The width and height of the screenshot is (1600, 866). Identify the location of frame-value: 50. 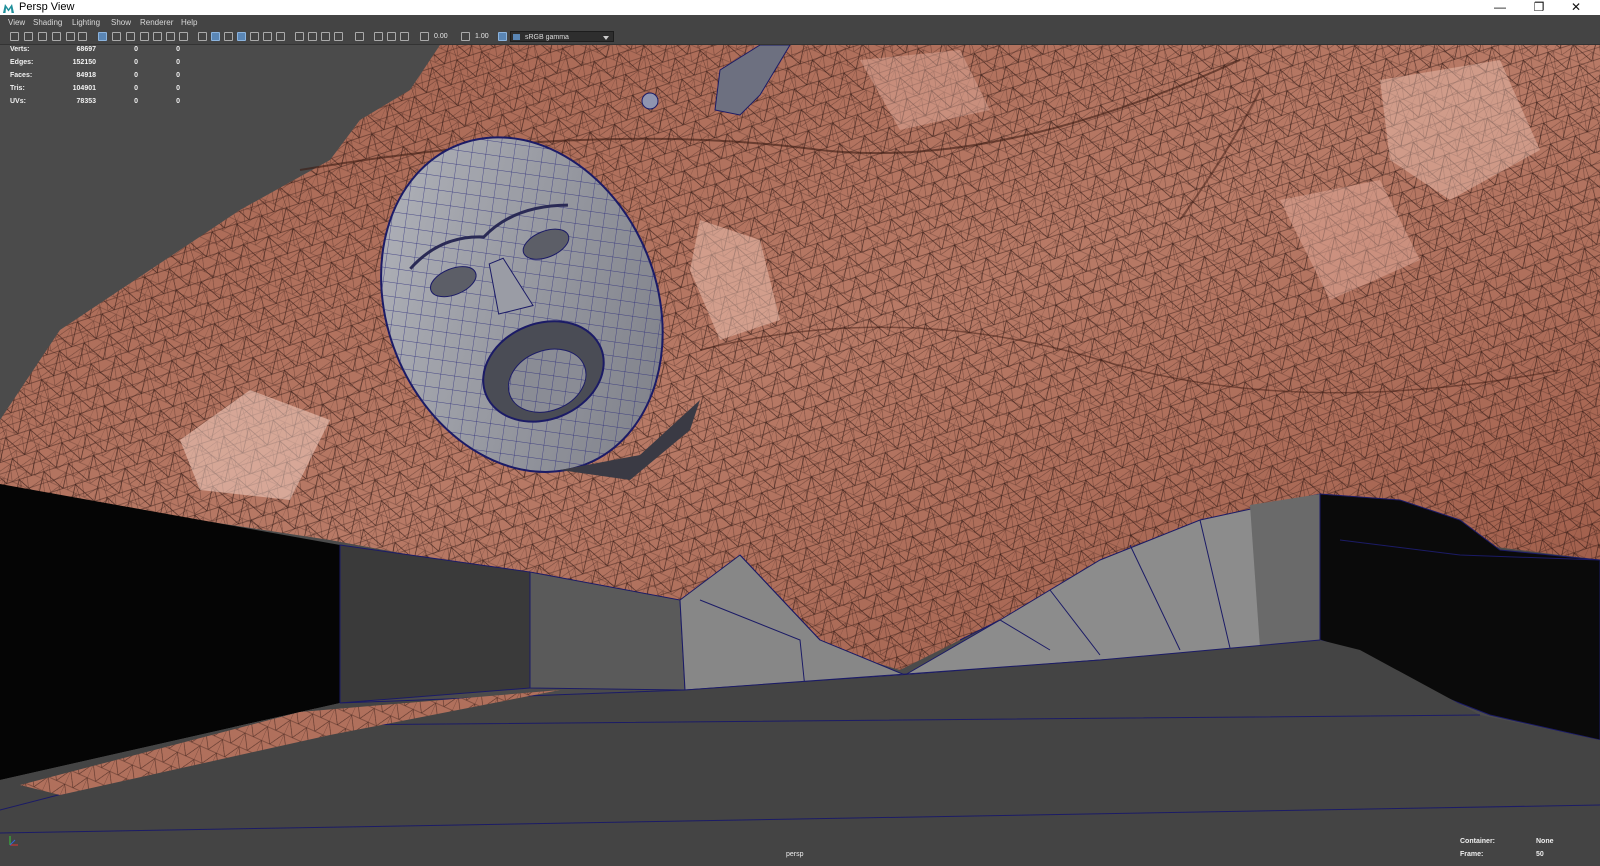
(1540, 854).